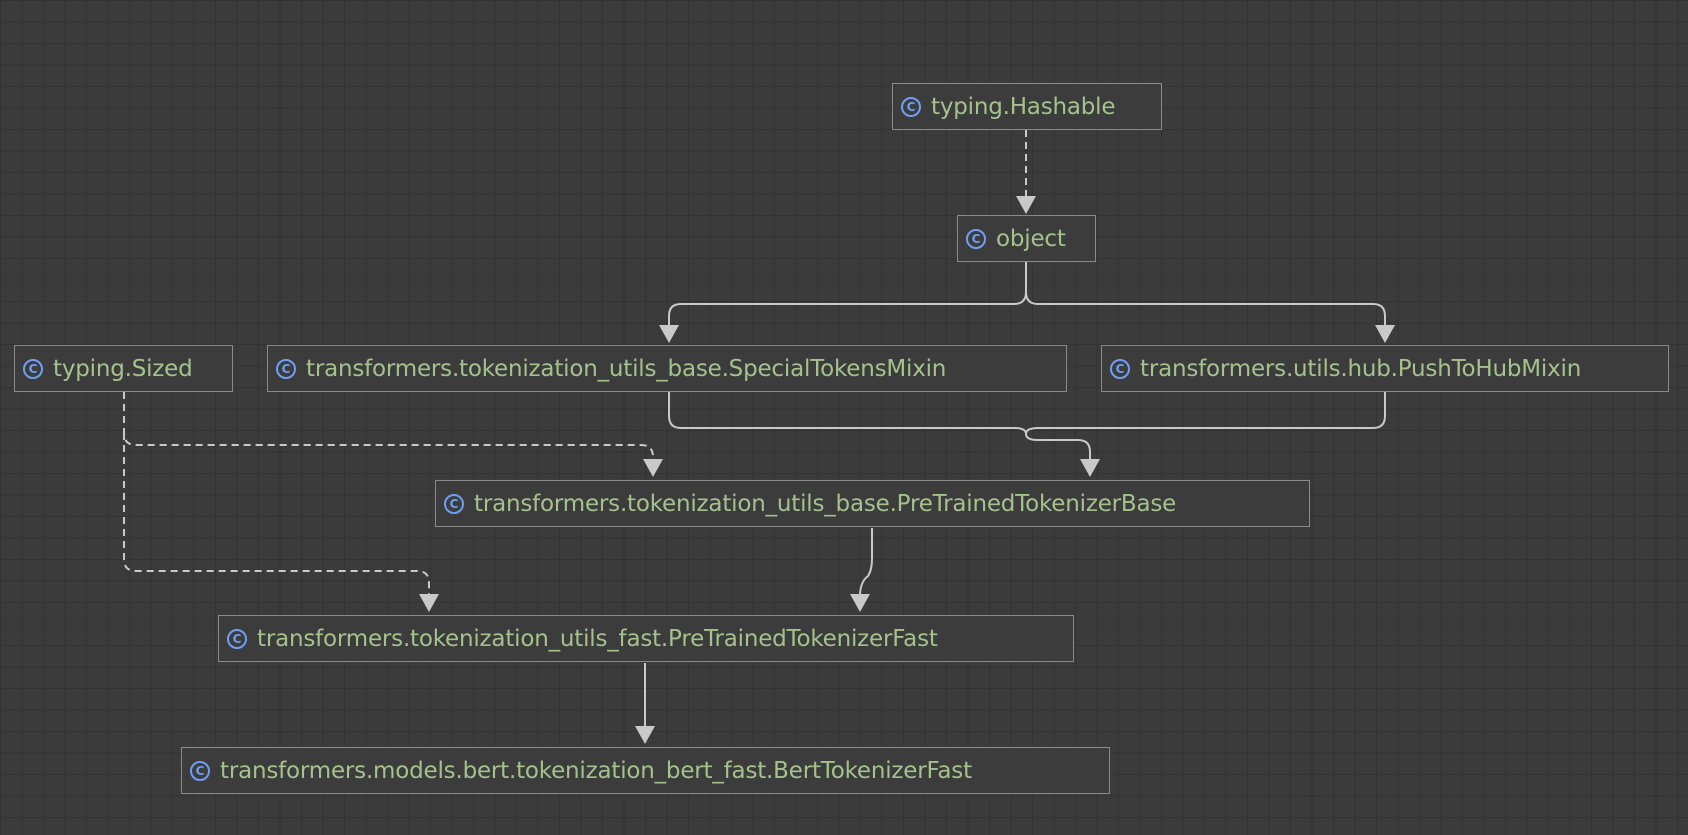  I want to click on class-node-push-to-hub-mixin: C transformers.utils.hub.PushToHubMixin, so click(1385, 368).